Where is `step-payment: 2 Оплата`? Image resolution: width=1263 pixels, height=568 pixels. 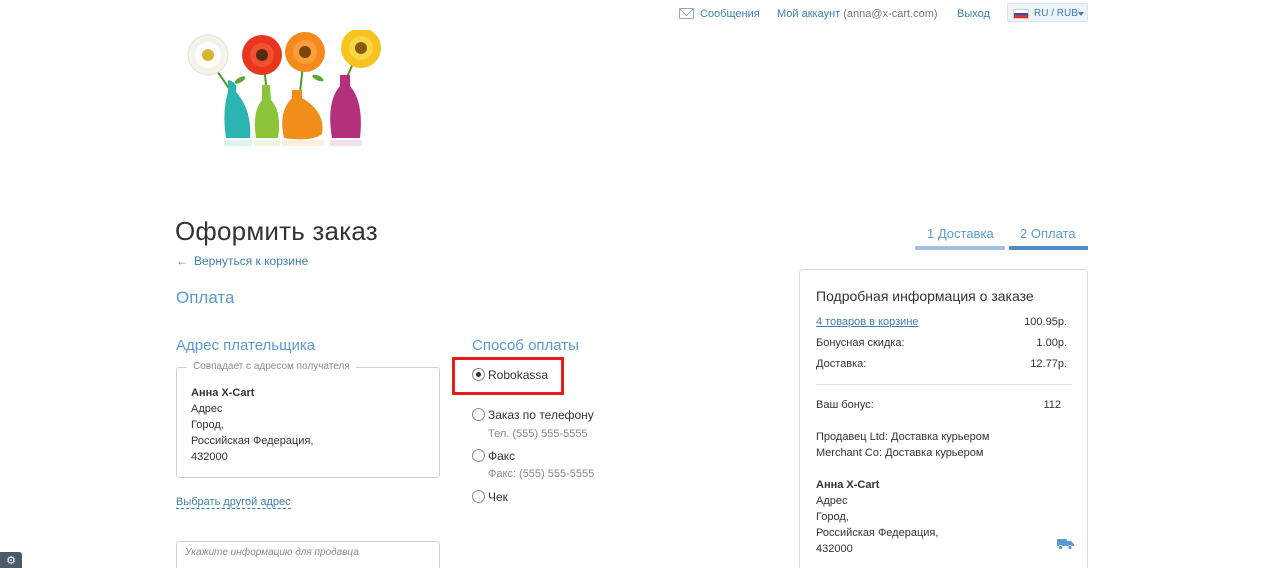 step-payment: 2 Оплата is located at coordinates (1048, 233).